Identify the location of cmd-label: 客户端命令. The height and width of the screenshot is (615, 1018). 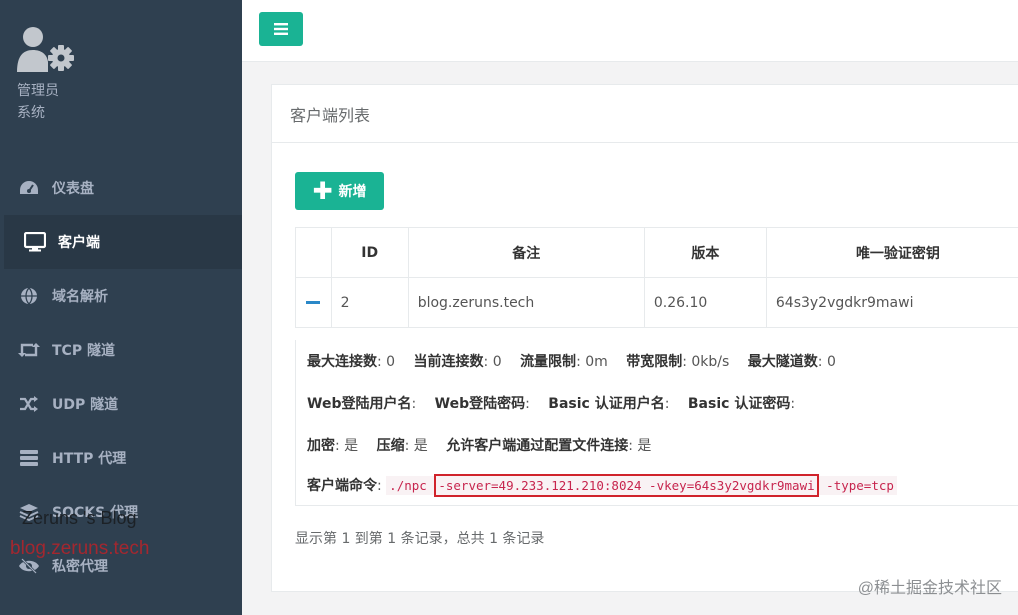
(342, 486).